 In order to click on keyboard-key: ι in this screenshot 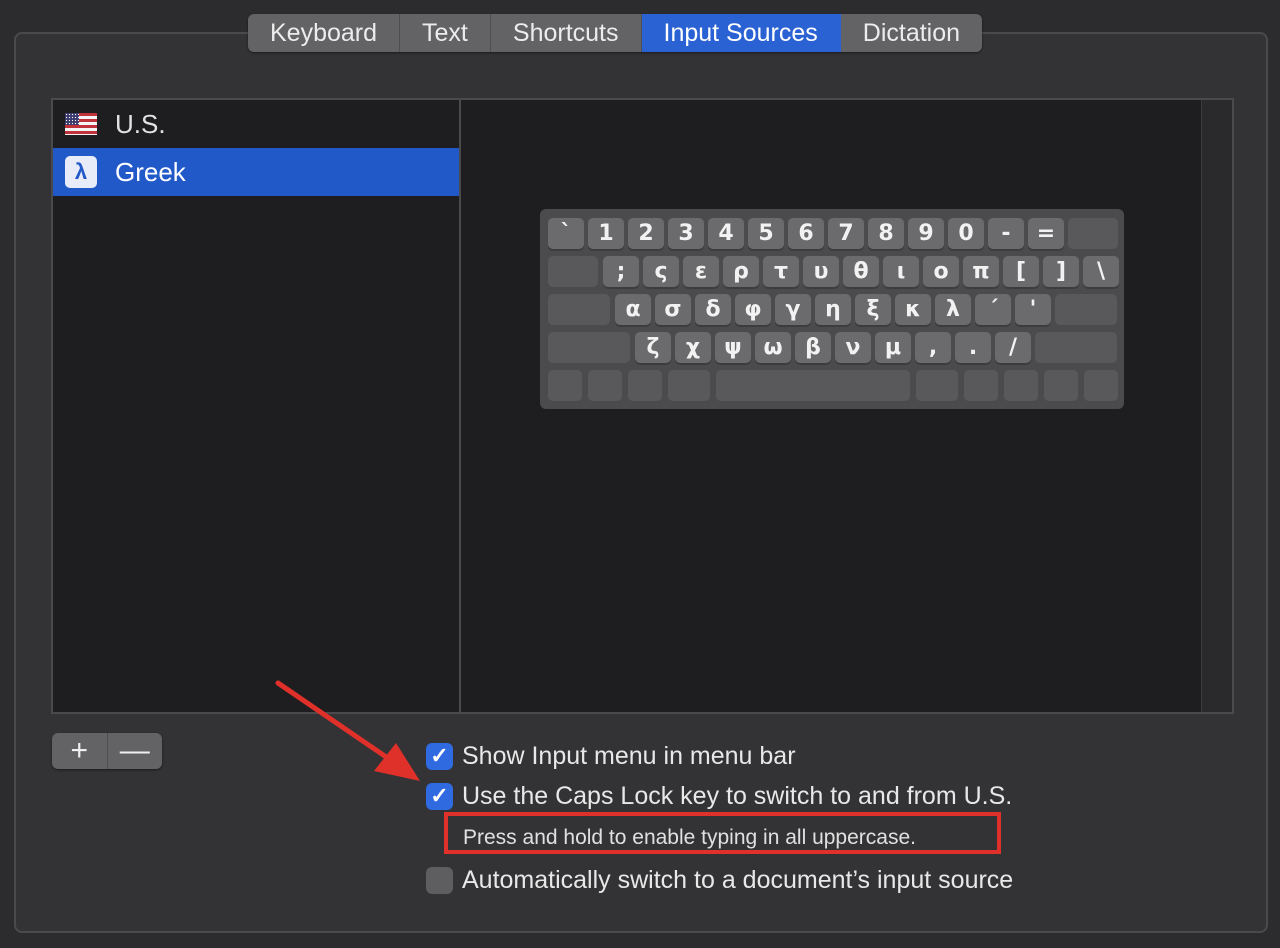, I will do `click(901, 271)`.